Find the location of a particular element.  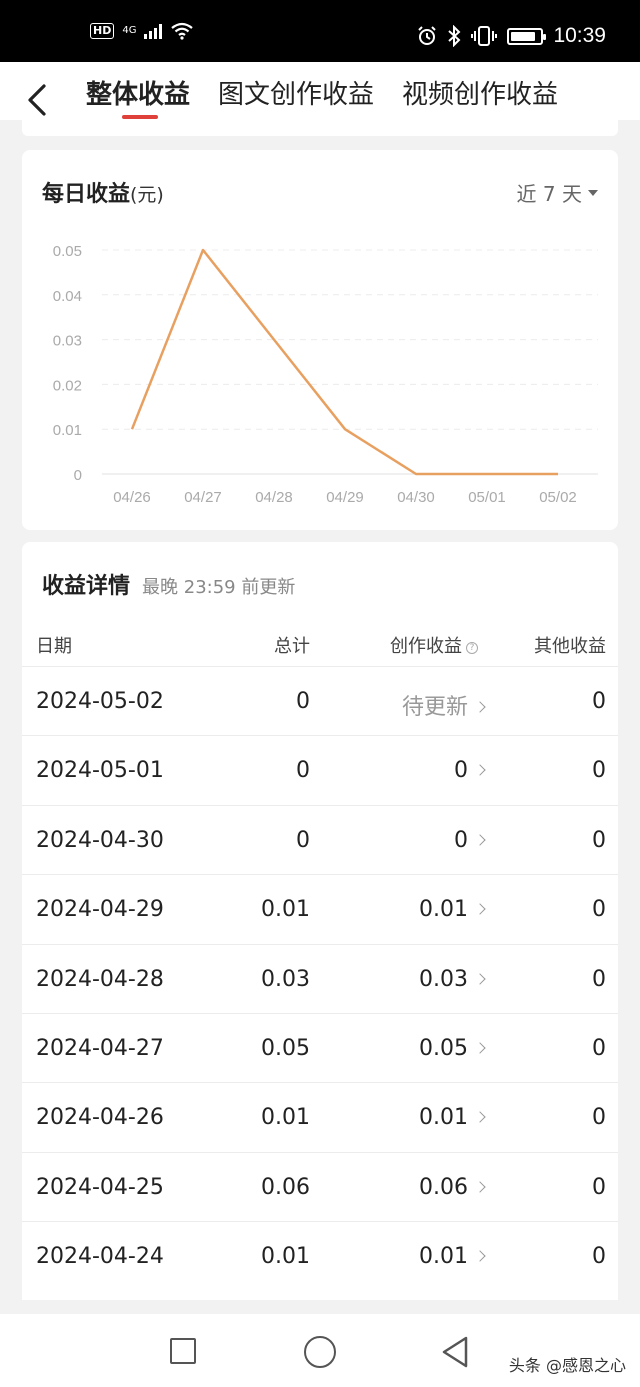

y-tick-label: 0.01 is located at coordinates (67, 430).